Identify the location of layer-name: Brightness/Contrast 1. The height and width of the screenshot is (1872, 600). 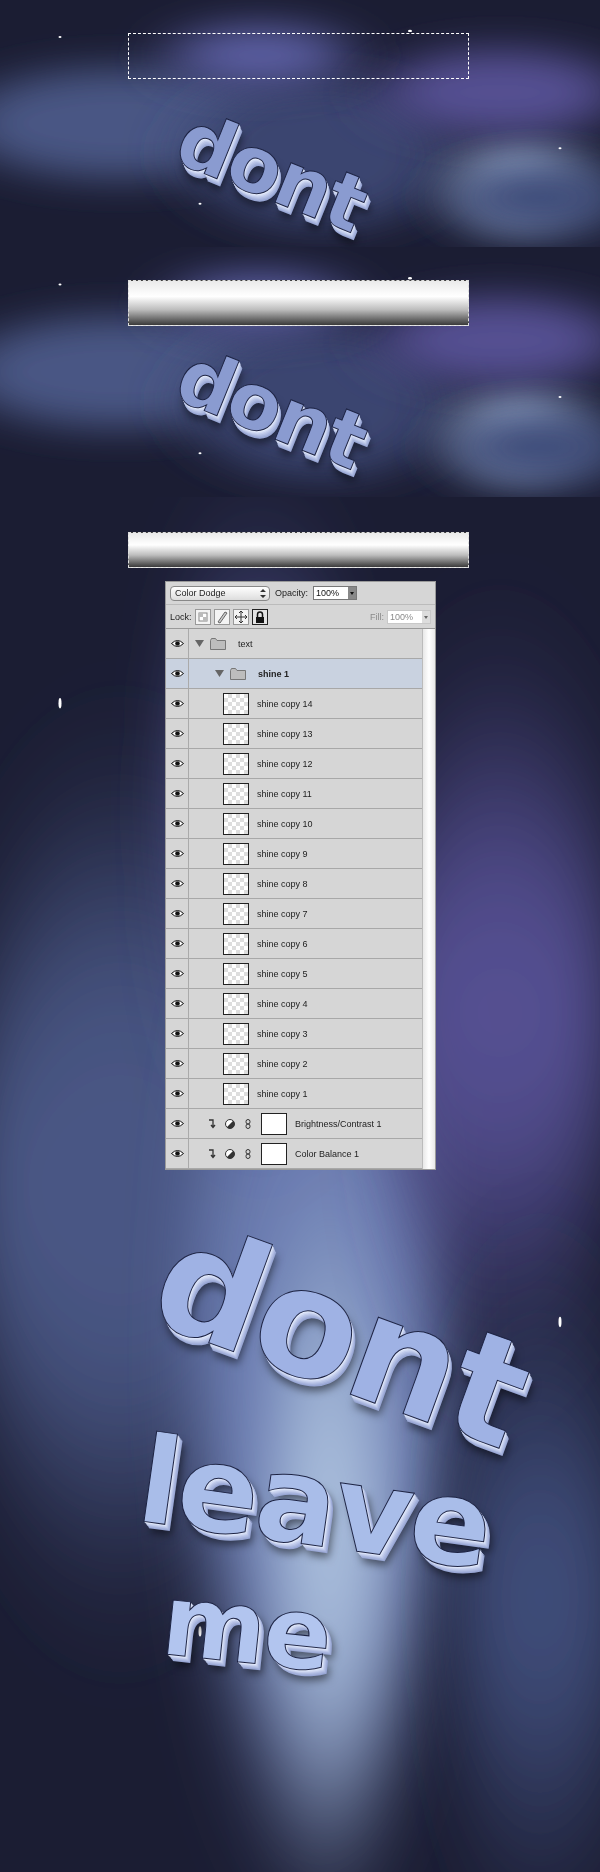
(338, 1123).